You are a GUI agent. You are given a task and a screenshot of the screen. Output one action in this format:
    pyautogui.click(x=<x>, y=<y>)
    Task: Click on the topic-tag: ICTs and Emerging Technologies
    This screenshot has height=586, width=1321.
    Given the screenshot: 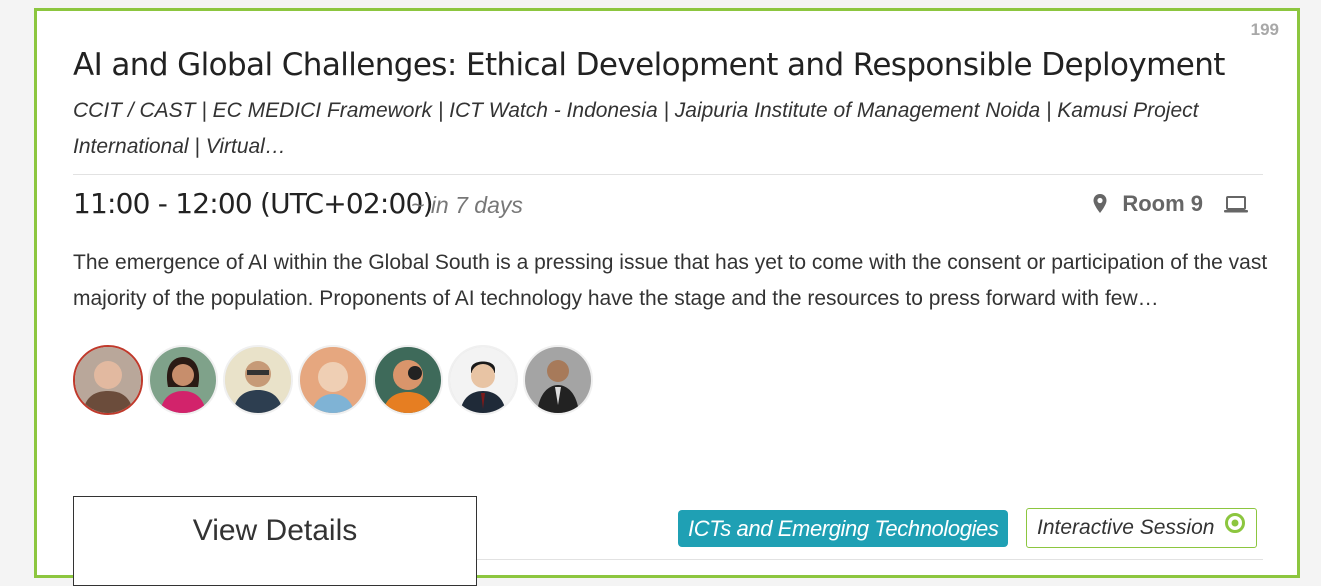 What is the action you would take?
    pyautogui.click(x=843, y=528)
    